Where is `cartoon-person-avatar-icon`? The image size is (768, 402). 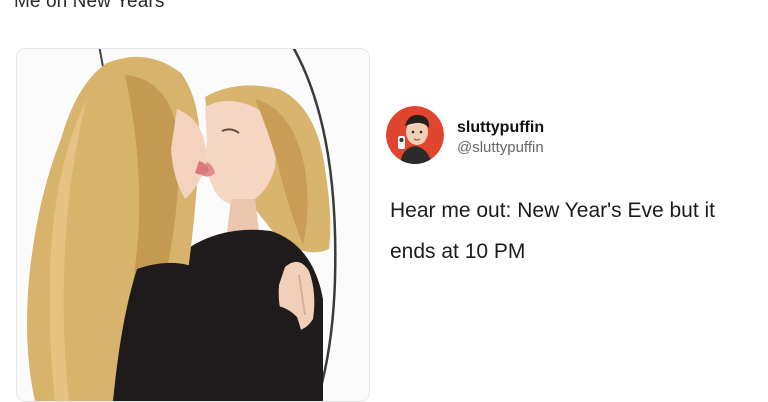 cartoon-person-avatar-icon is located at coordinates (415, 135).